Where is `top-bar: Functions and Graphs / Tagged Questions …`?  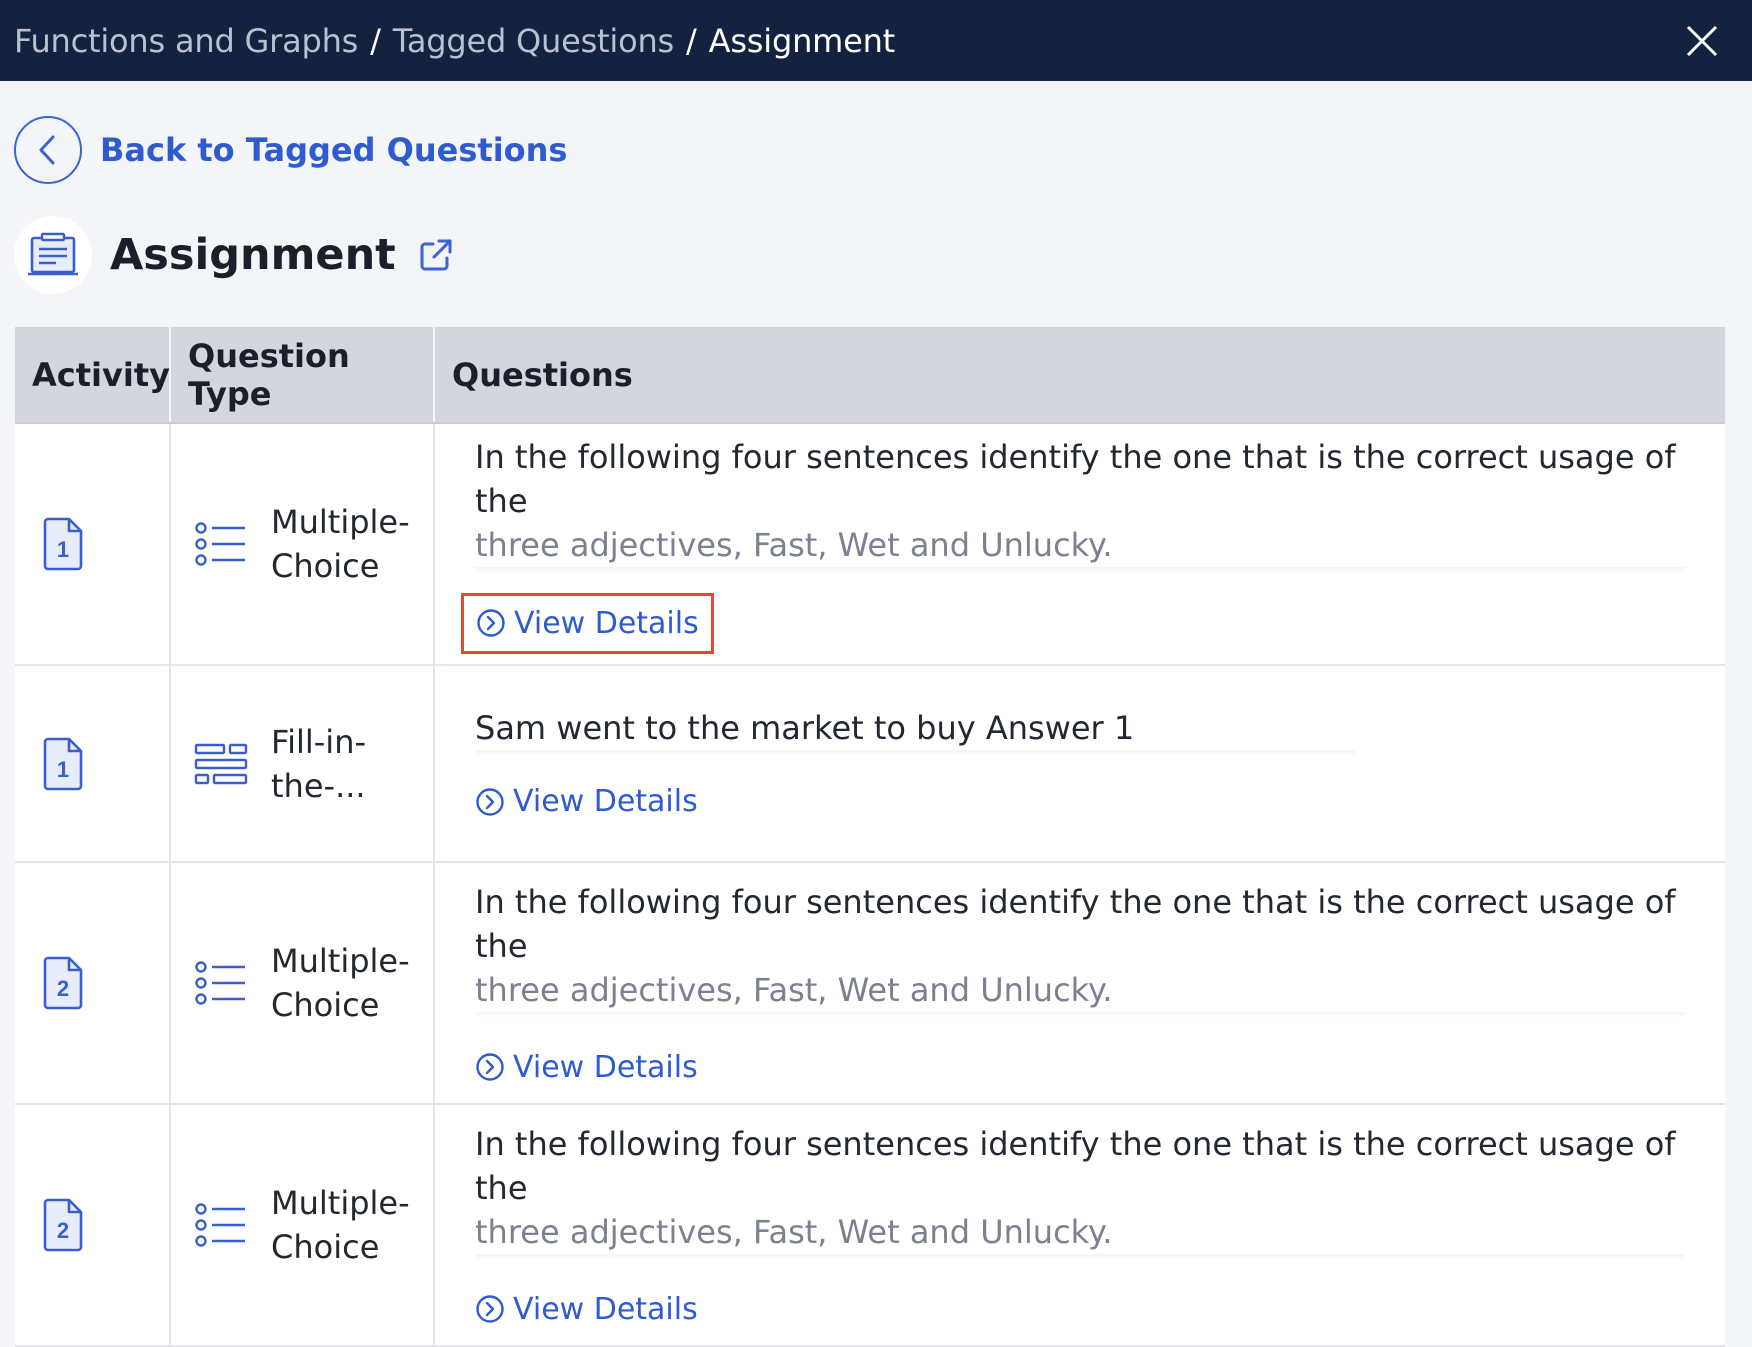 top-bar: Functions and Graphs / Tagged Questions … is located at coordinates (876, 40).